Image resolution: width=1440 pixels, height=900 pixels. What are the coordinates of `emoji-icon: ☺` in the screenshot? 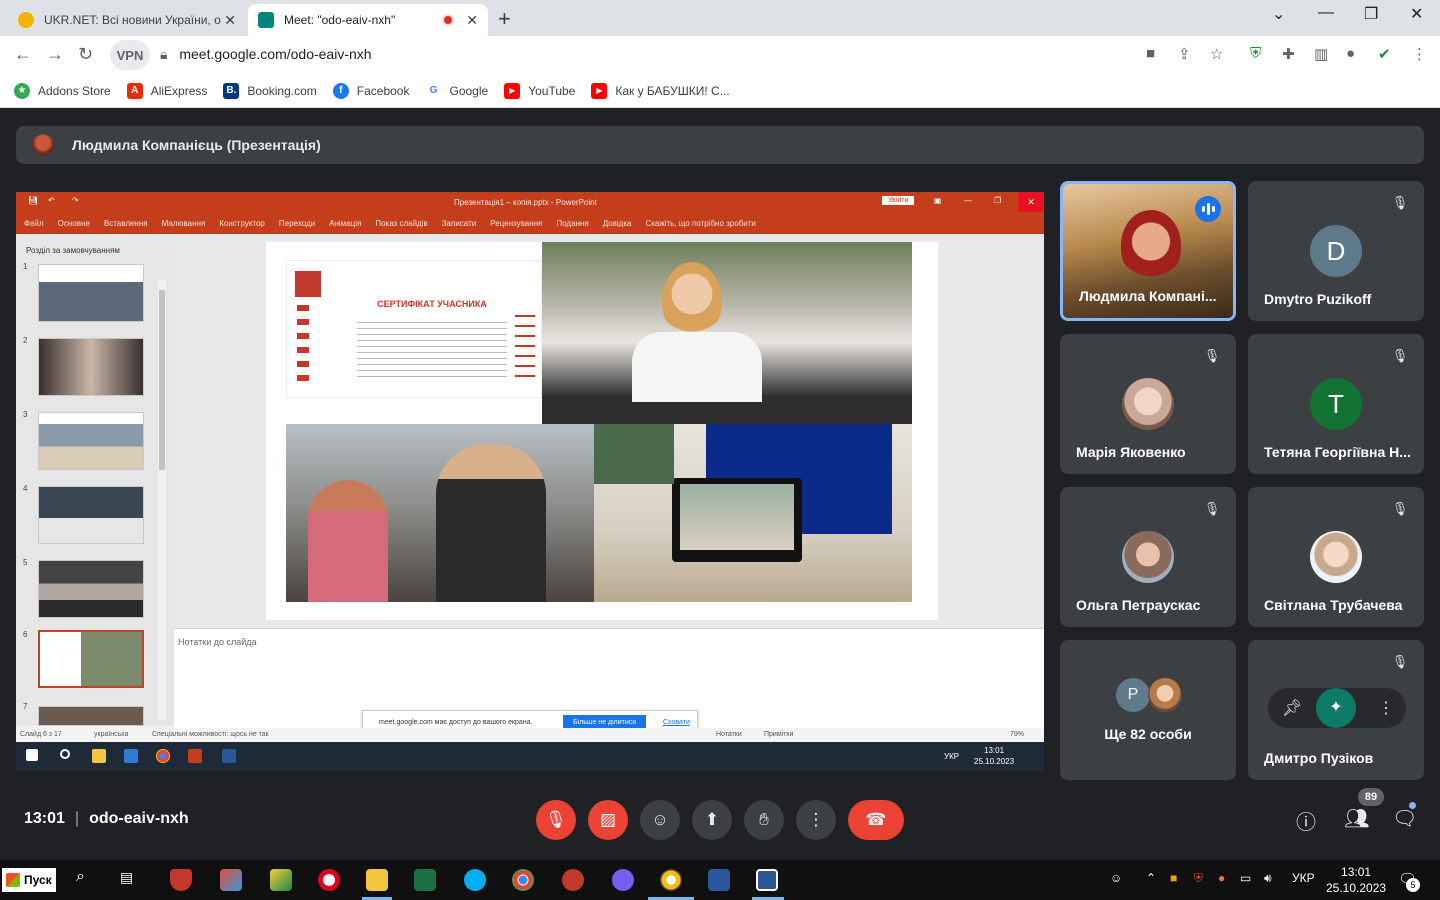 It's located at (660, 819).